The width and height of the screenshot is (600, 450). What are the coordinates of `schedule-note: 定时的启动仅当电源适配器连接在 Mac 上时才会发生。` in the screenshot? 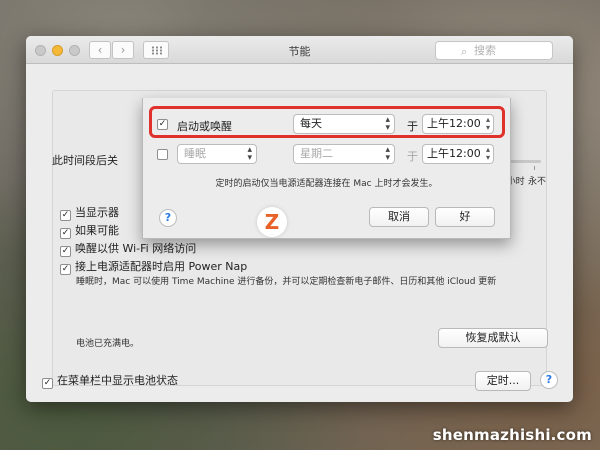 It's located at (326, 184).